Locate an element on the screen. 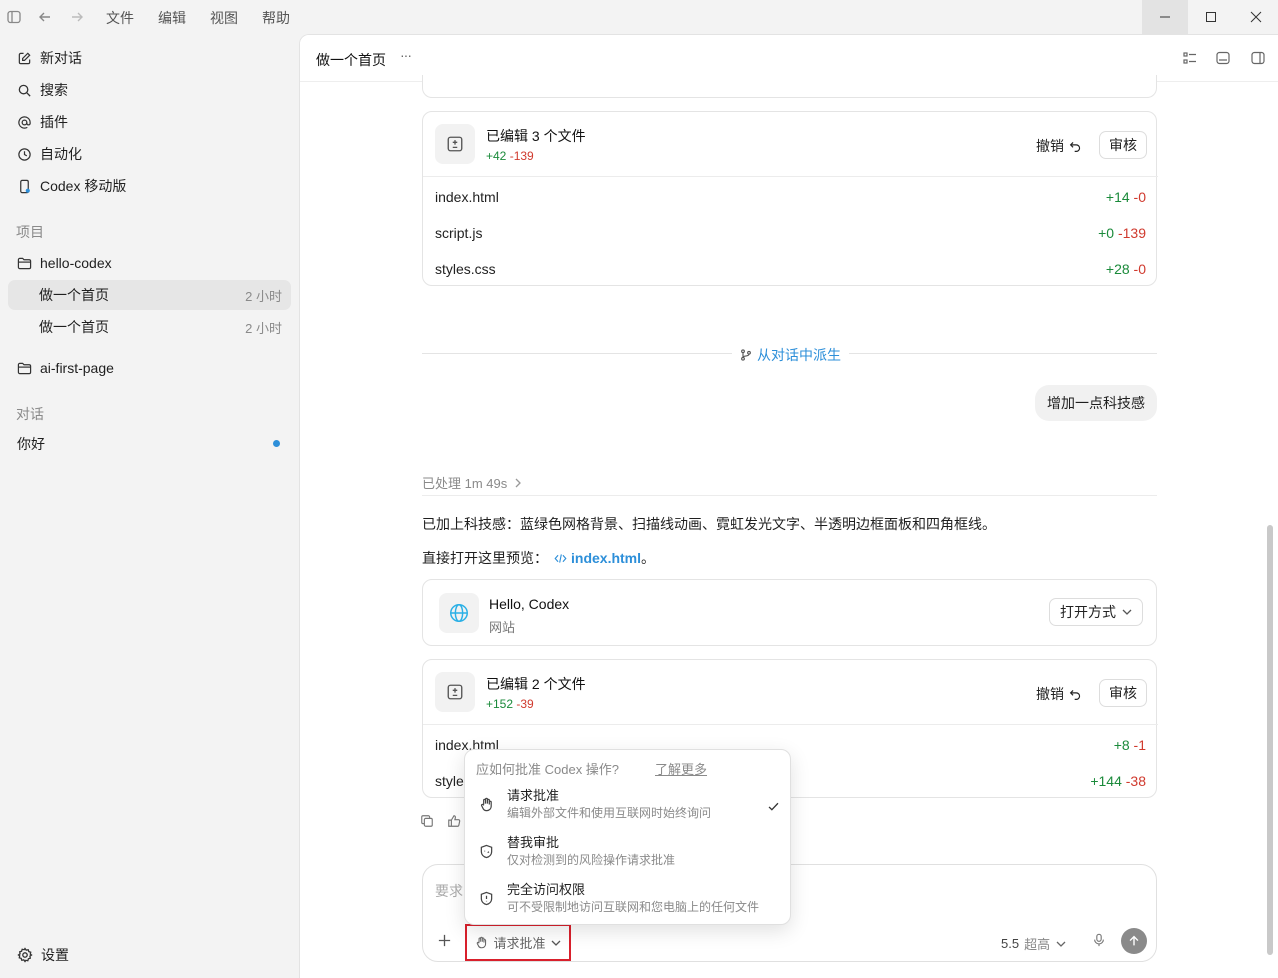 The height and width of the screenshot is (978, 1278). file-row: script.js +0 -139 is located at coordinates (790, 233).